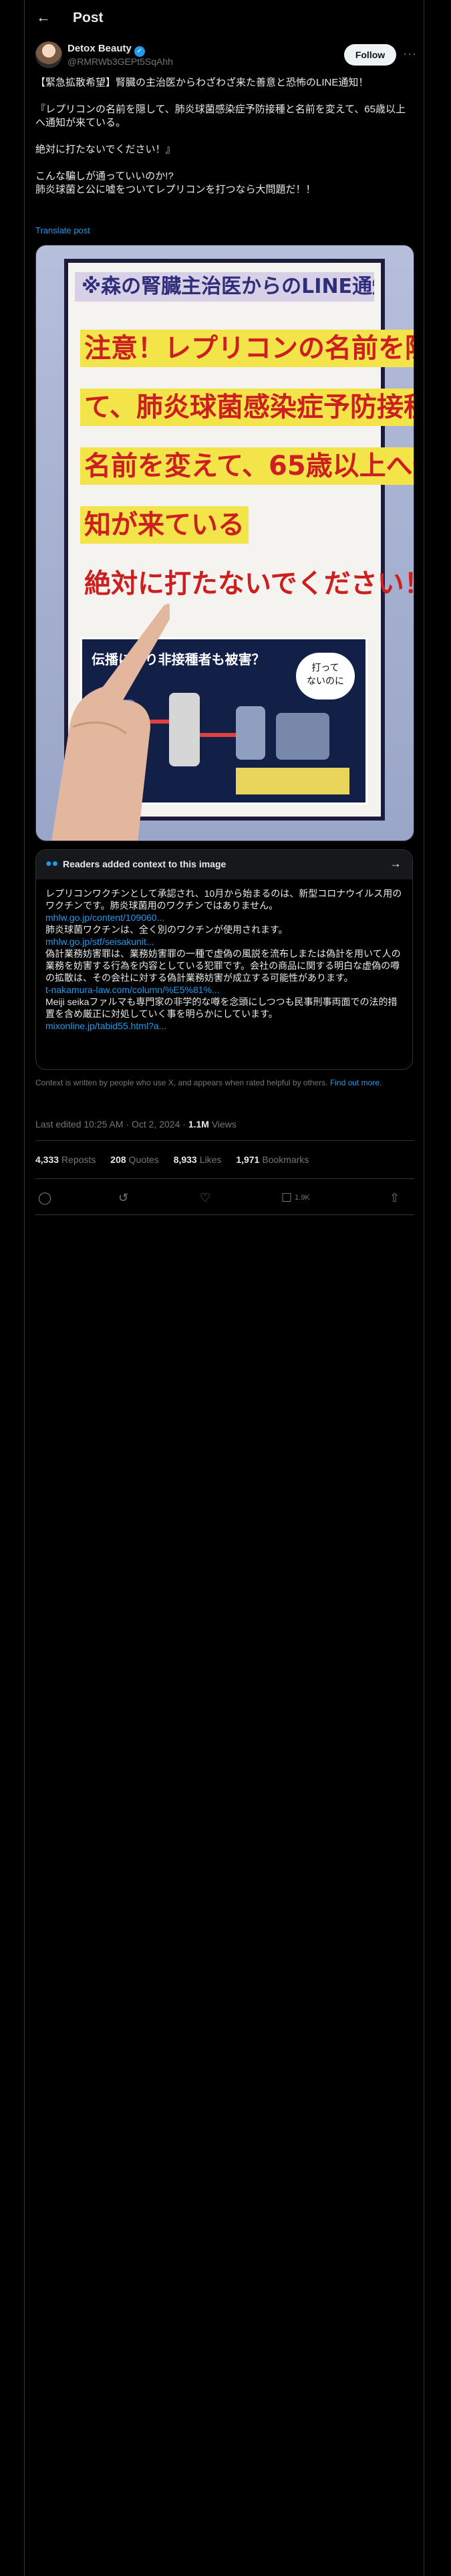 This screenshot has width=451, height=2576. What do you see at coordinates (139, 51) in the screenshot?
I see `verified-badge-icon: ✓` at bounding box center [139, 51].